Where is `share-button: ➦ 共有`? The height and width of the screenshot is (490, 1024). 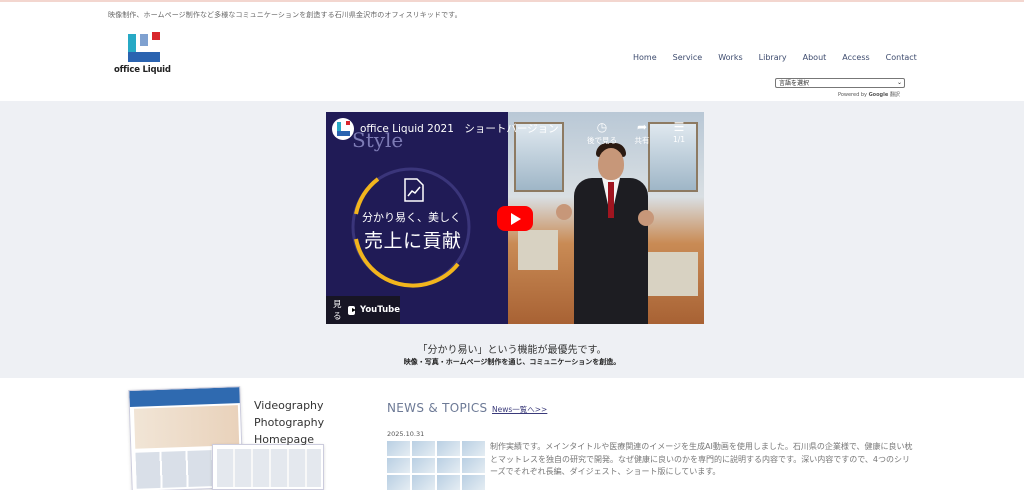 share-button: ➦ 共有 is located at coordinates (642, 133).